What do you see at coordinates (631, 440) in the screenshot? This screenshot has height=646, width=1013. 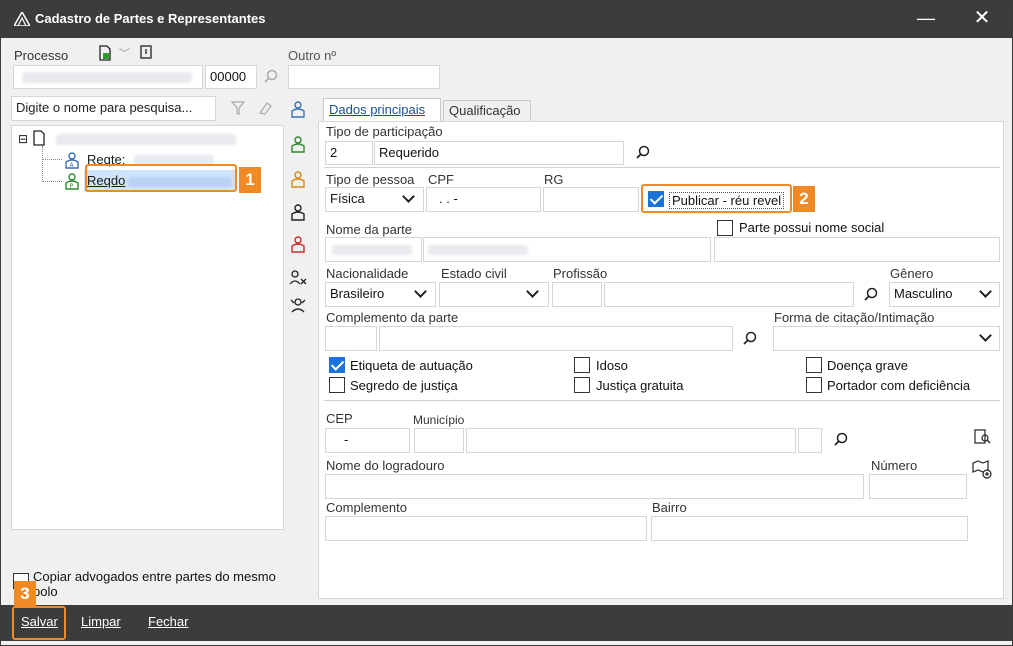 I see `municipio-field` at bounding box center [631, 440].